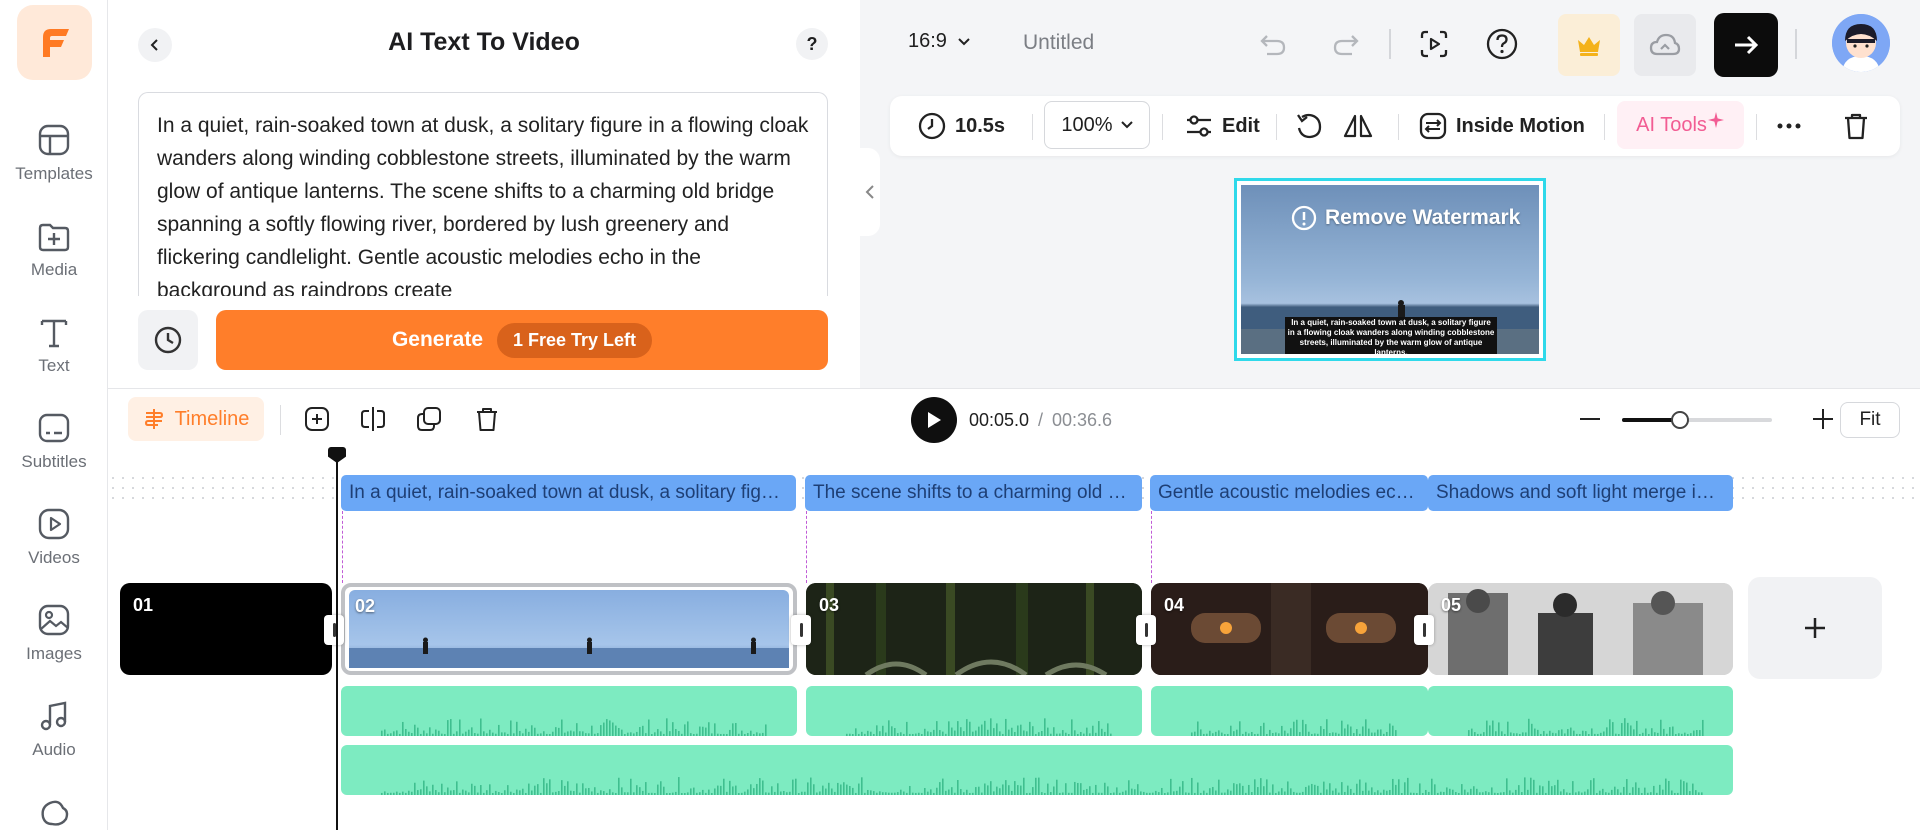  I want to click on video-clip: 03, so click(974, 629).